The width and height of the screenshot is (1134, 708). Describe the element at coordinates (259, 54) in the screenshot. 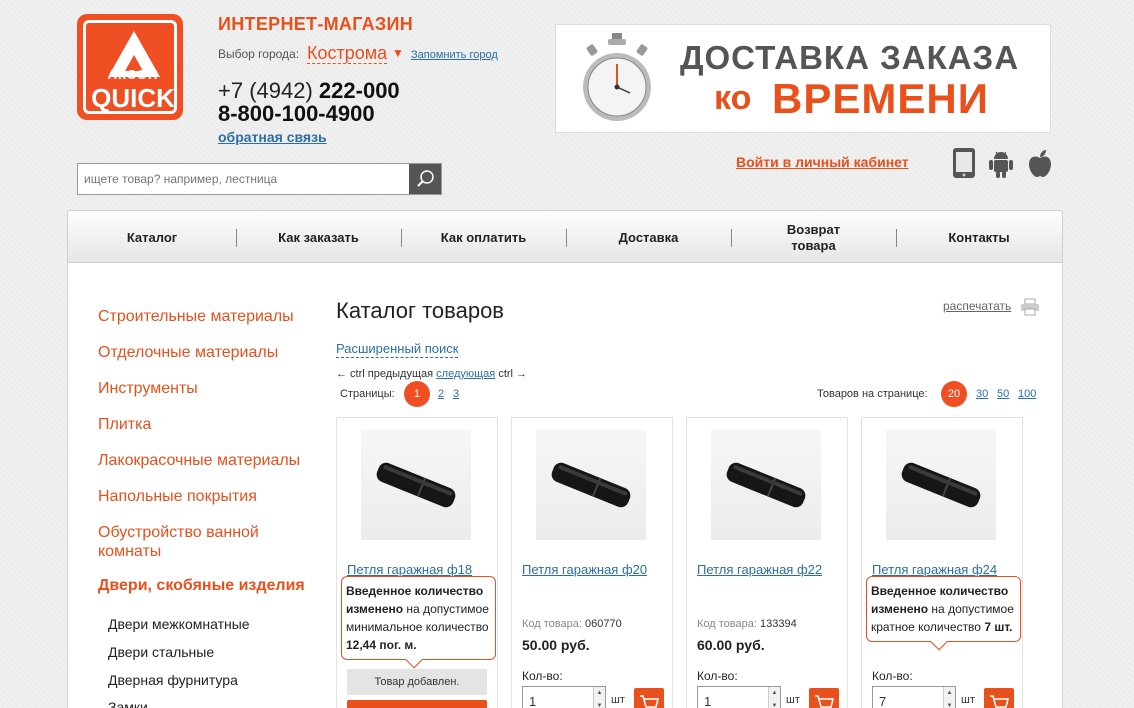

I see `city-label: Выбор города:` at that location.